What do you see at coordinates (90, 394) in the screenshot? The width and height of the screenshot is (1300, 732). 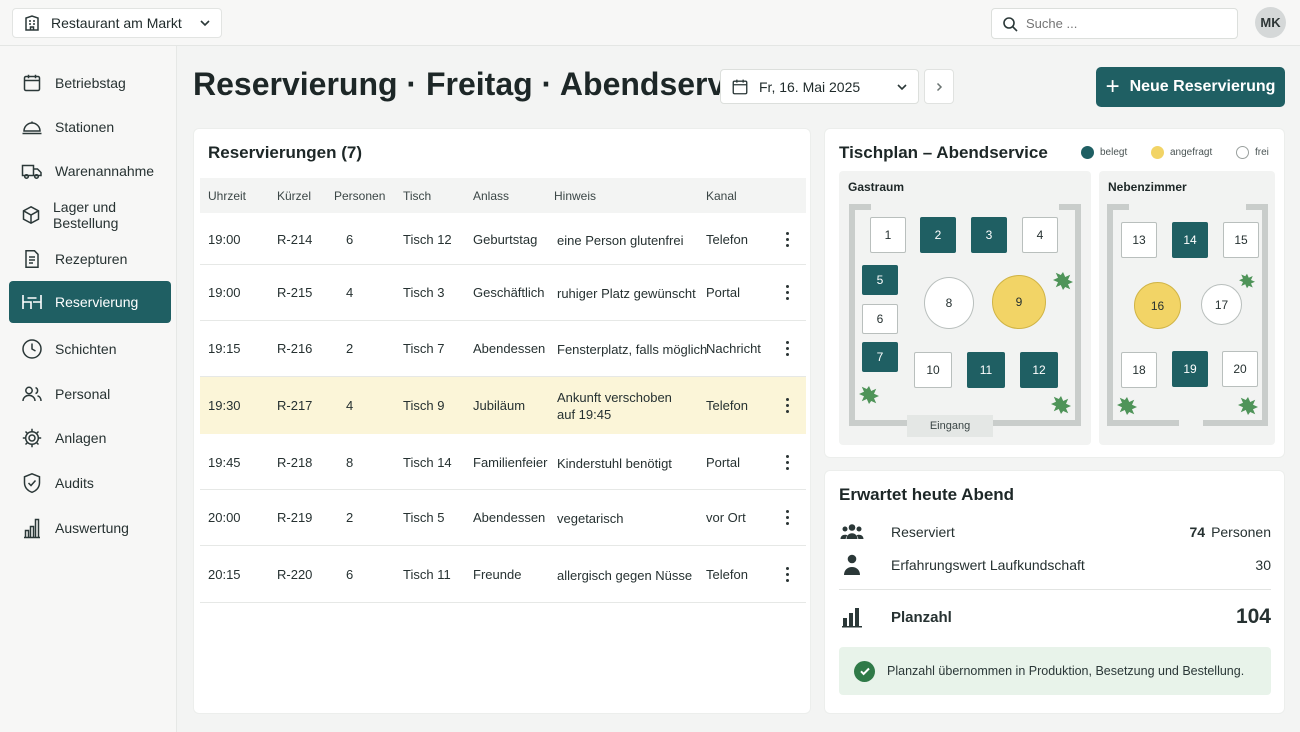 I see `sidebar-item-personal: Personal` at bounding box center [90, 394].